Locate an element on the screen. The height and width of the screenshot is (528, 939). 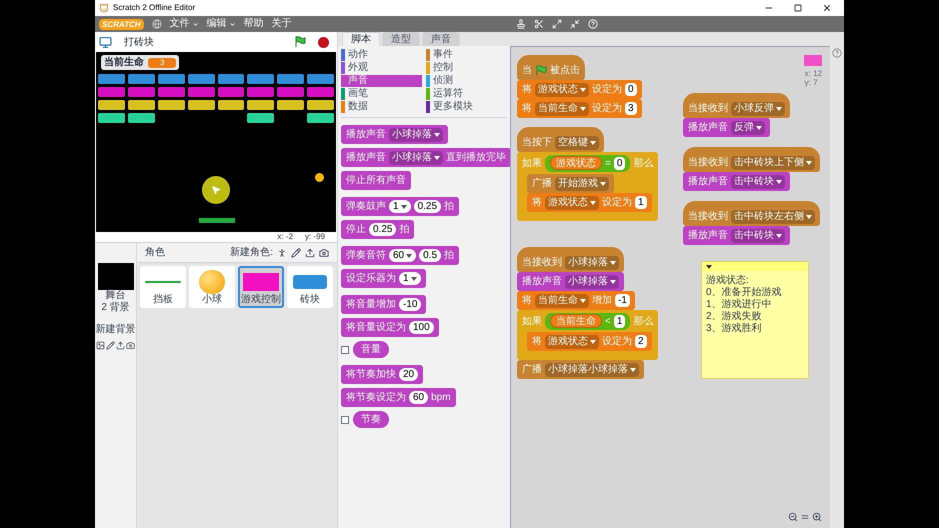
number-field: 3 is located at coordinates (631, 108).